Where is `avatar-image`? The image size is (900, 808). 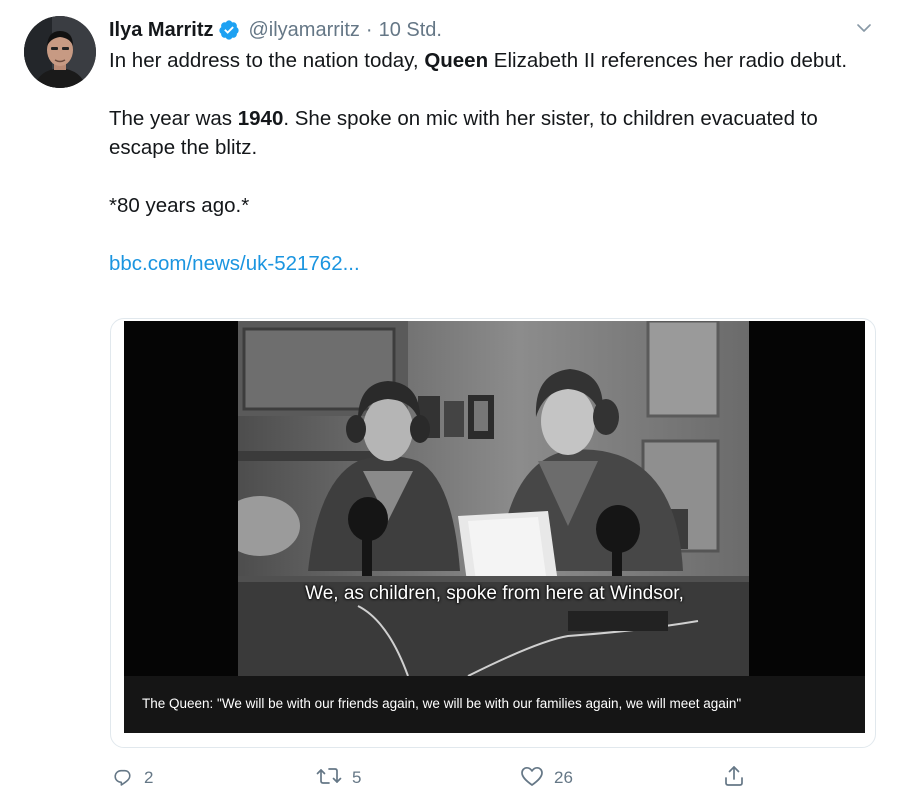 avatar-image is located at coordinates (60, 52).